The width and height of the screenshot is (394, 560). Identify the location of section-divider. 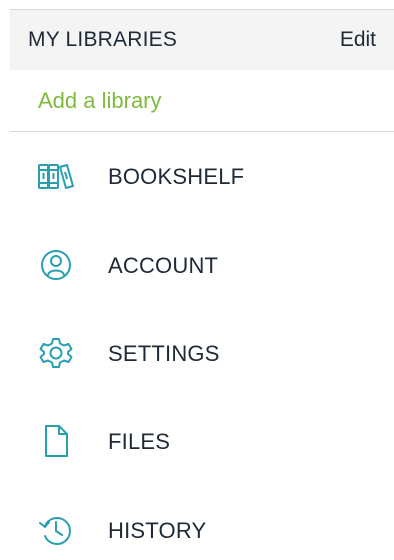
(202, 131).